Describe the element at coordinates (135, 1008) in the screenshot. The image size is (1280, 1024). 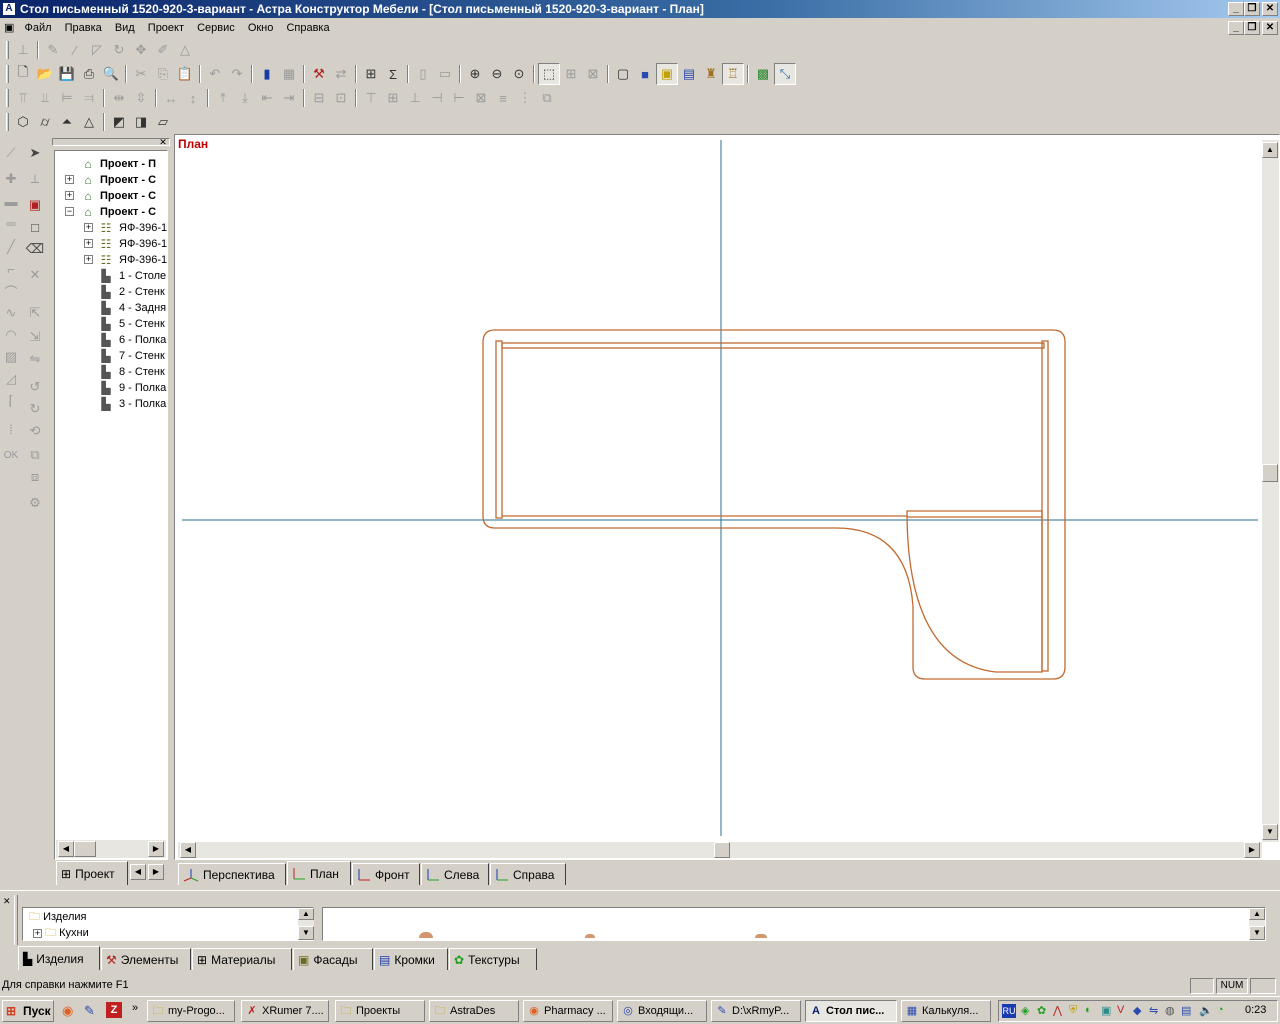
I see `more-icon: »` at that location.